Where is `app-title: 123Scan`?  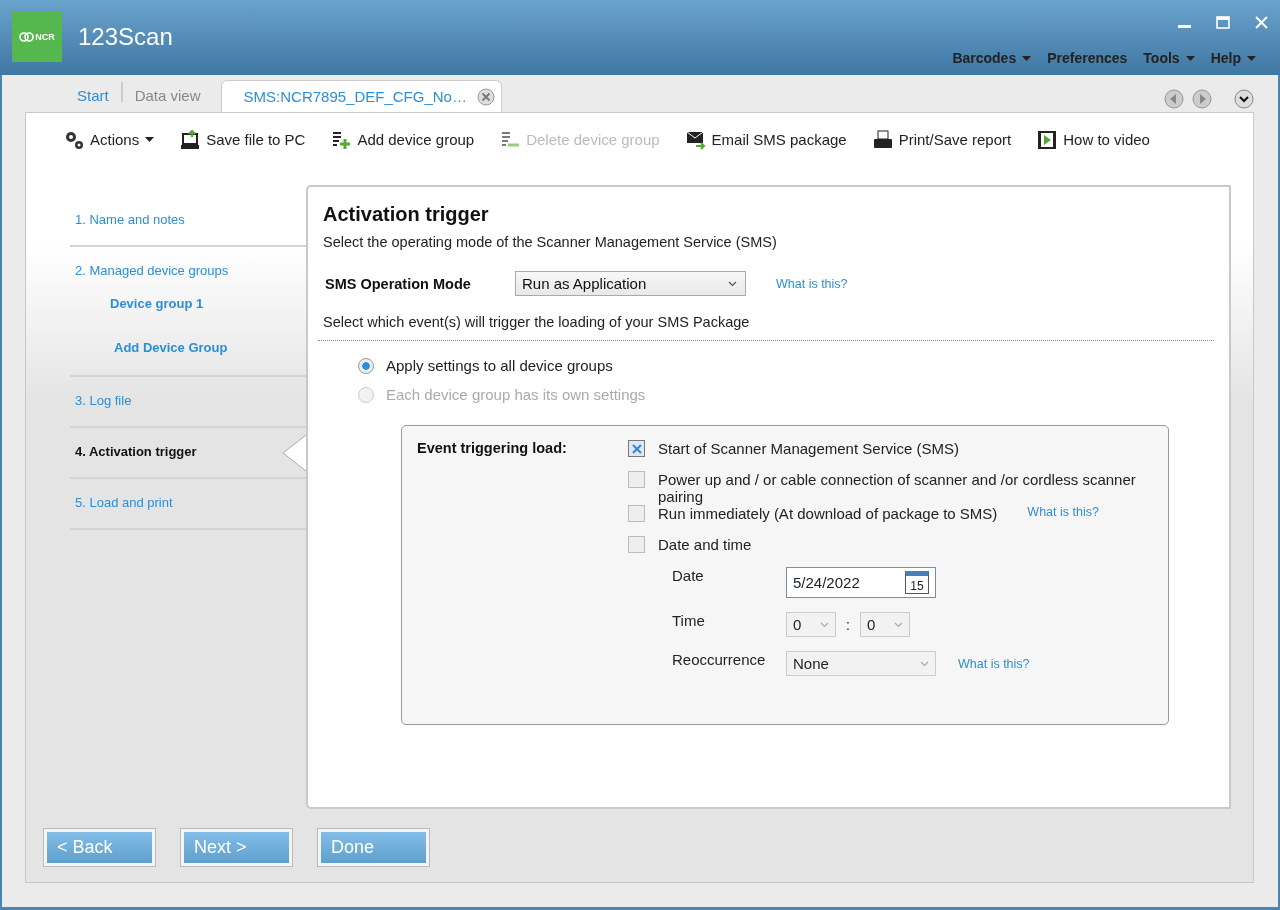
app-title: 123Scan is located at coordinates (125, 37).